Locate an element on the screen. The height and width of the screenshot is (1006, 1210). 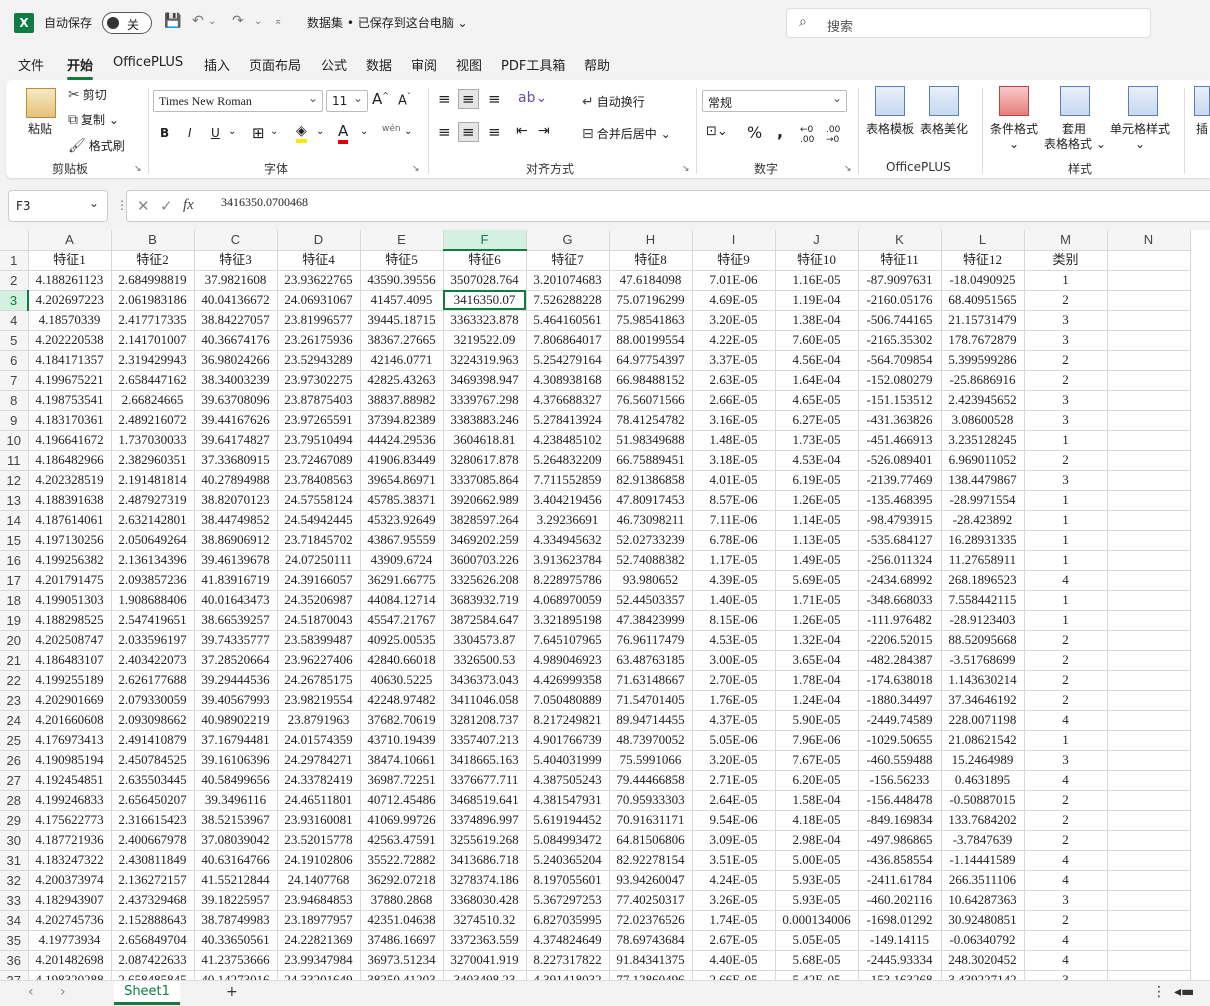
align-top-icon: ≡ is located at coordinates (444, 99).